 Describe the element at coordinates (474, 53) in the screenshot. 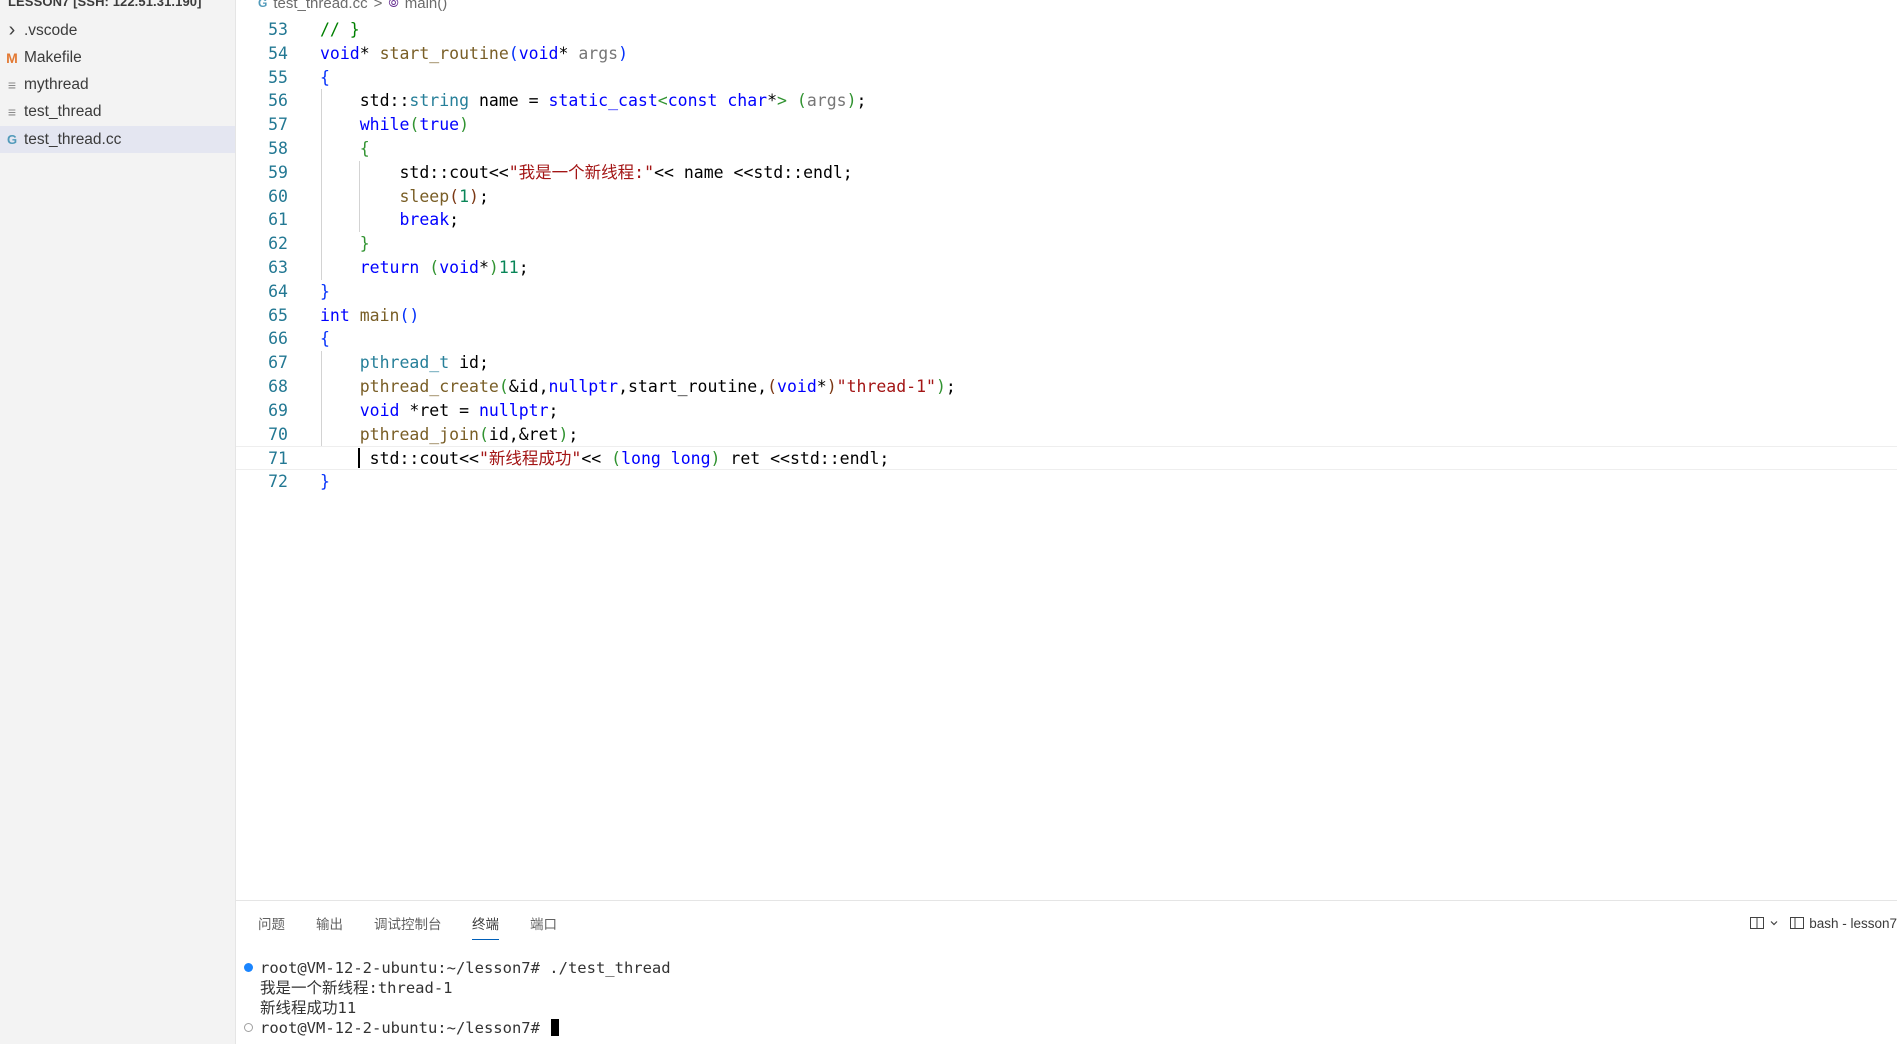

I see `code-text: void* start_routine(void* args)` at that location.